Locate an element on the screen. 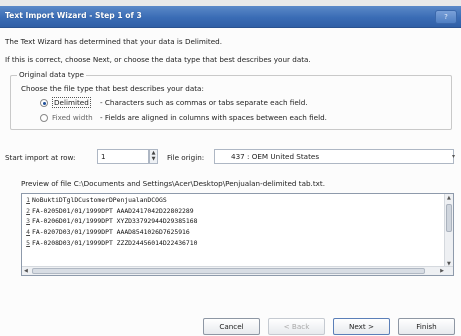 The height and width of the screenshot is (336, 461). start-row-input: 1 is located at coordinates (123, 156).